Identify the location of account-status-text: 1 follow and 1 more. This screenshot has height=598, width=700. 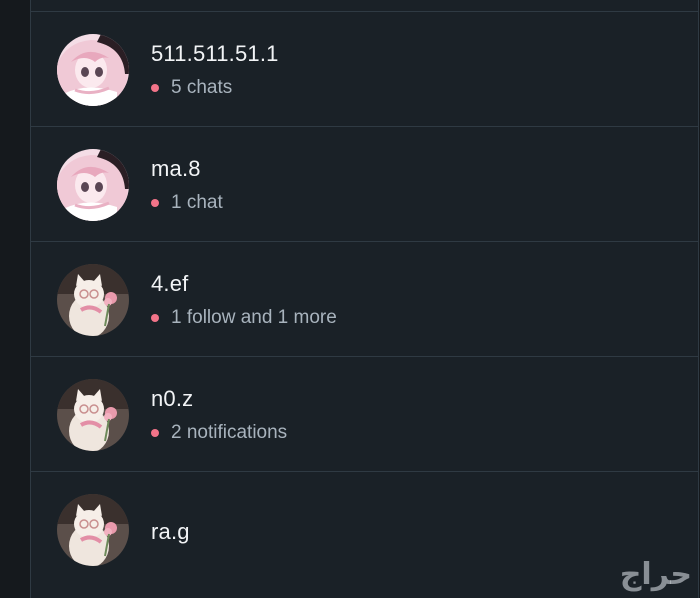
(254, 317).